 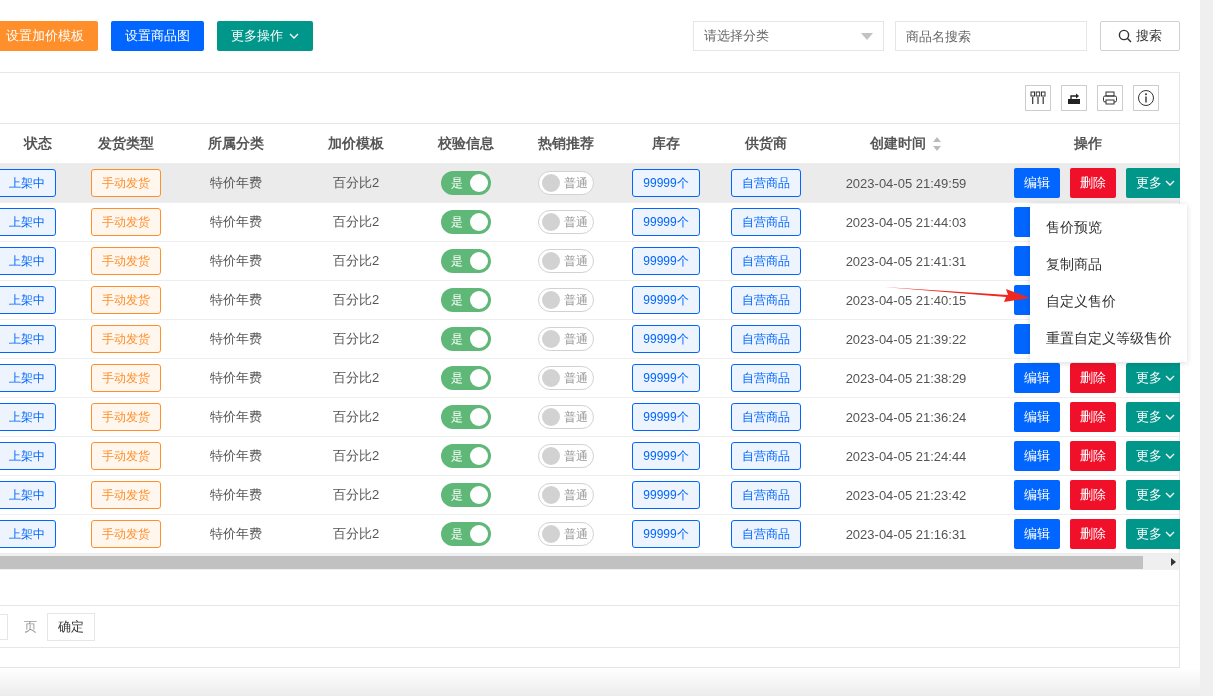 I want to click on column-header: 发货类型, so click(x=126, y=143).